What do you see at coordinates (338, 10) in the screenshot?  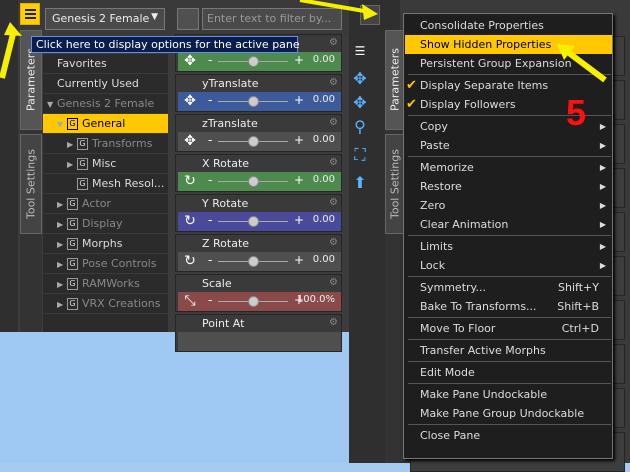 I see `arrow-top` at bounding box center [338, 10].